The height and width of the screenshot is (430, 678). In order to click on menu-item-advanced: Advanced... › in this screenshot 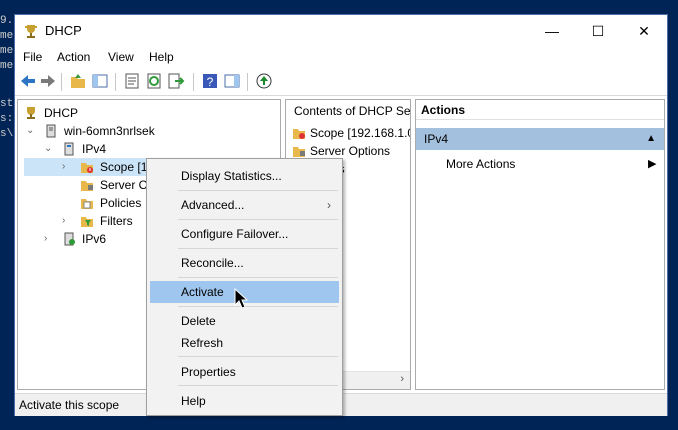, I will do `click(244, 205)`.